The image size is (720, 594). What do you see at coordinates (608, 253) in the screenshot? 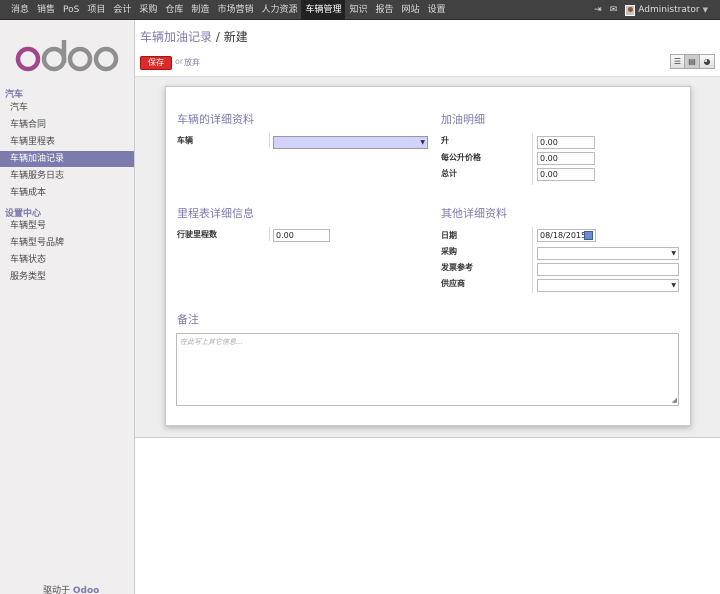
I see `purchaser-select: ▼` at bounding box center [608, 253].